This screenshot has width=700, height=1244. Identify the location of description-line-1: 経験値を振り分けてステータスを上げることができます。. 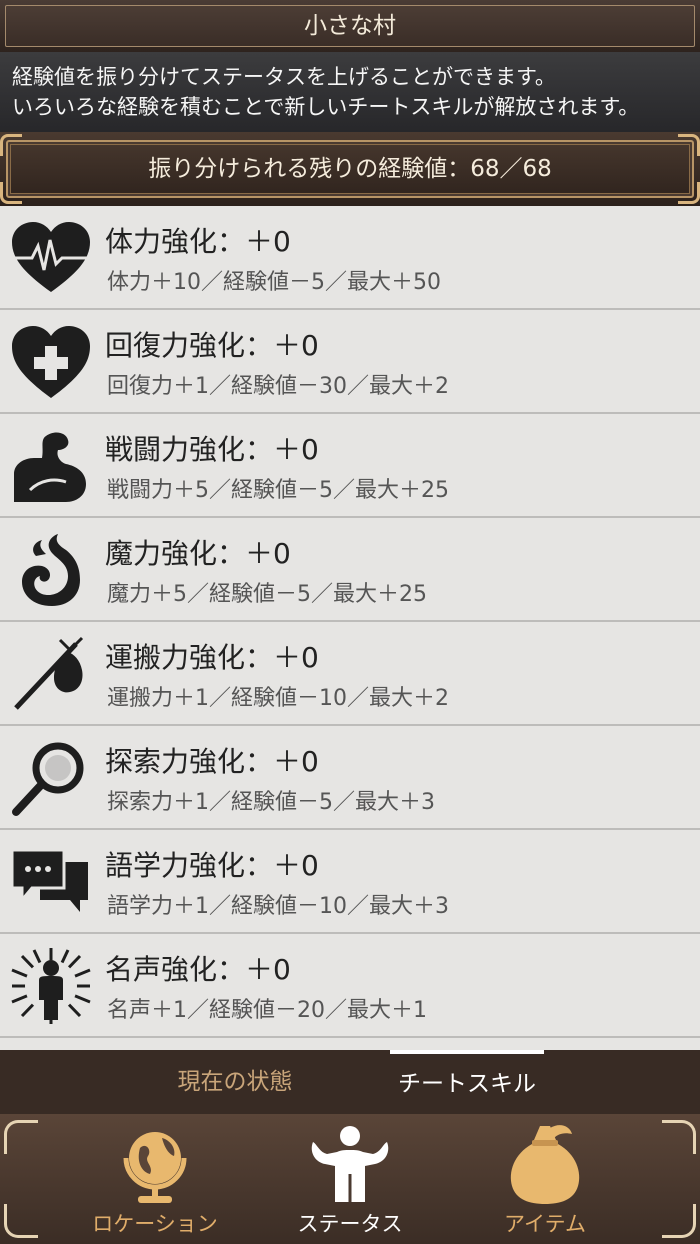
(284, 77).